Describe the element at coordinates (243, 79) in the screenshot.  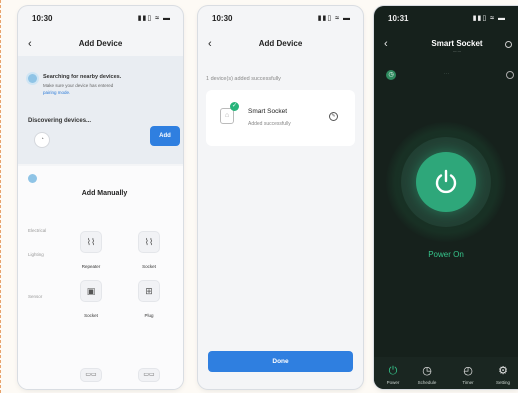
I see `added-count-text: 1 device(s) added successfully` at that location.